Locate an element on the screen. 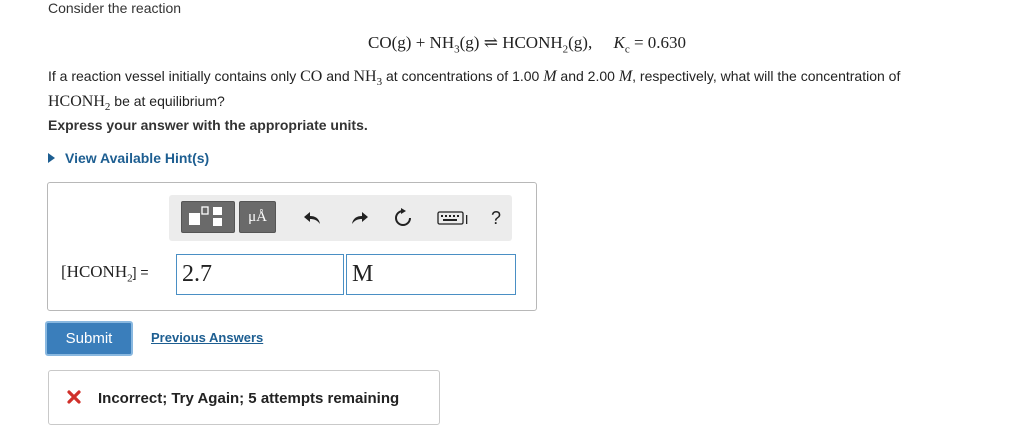 This screenshot has width=1024, height=444. reaction-equation: CO(g) + NH3(g) ⇌ HCONH2(g), Kc = 0.630 is located at coordinates (527, 44).